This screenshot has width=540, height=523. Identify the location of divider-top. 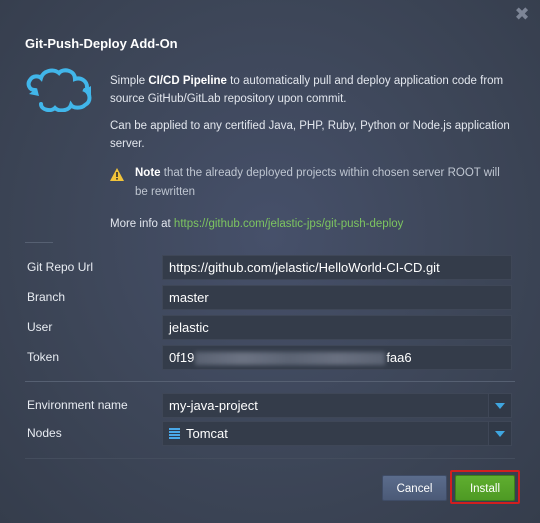
(39, 242).